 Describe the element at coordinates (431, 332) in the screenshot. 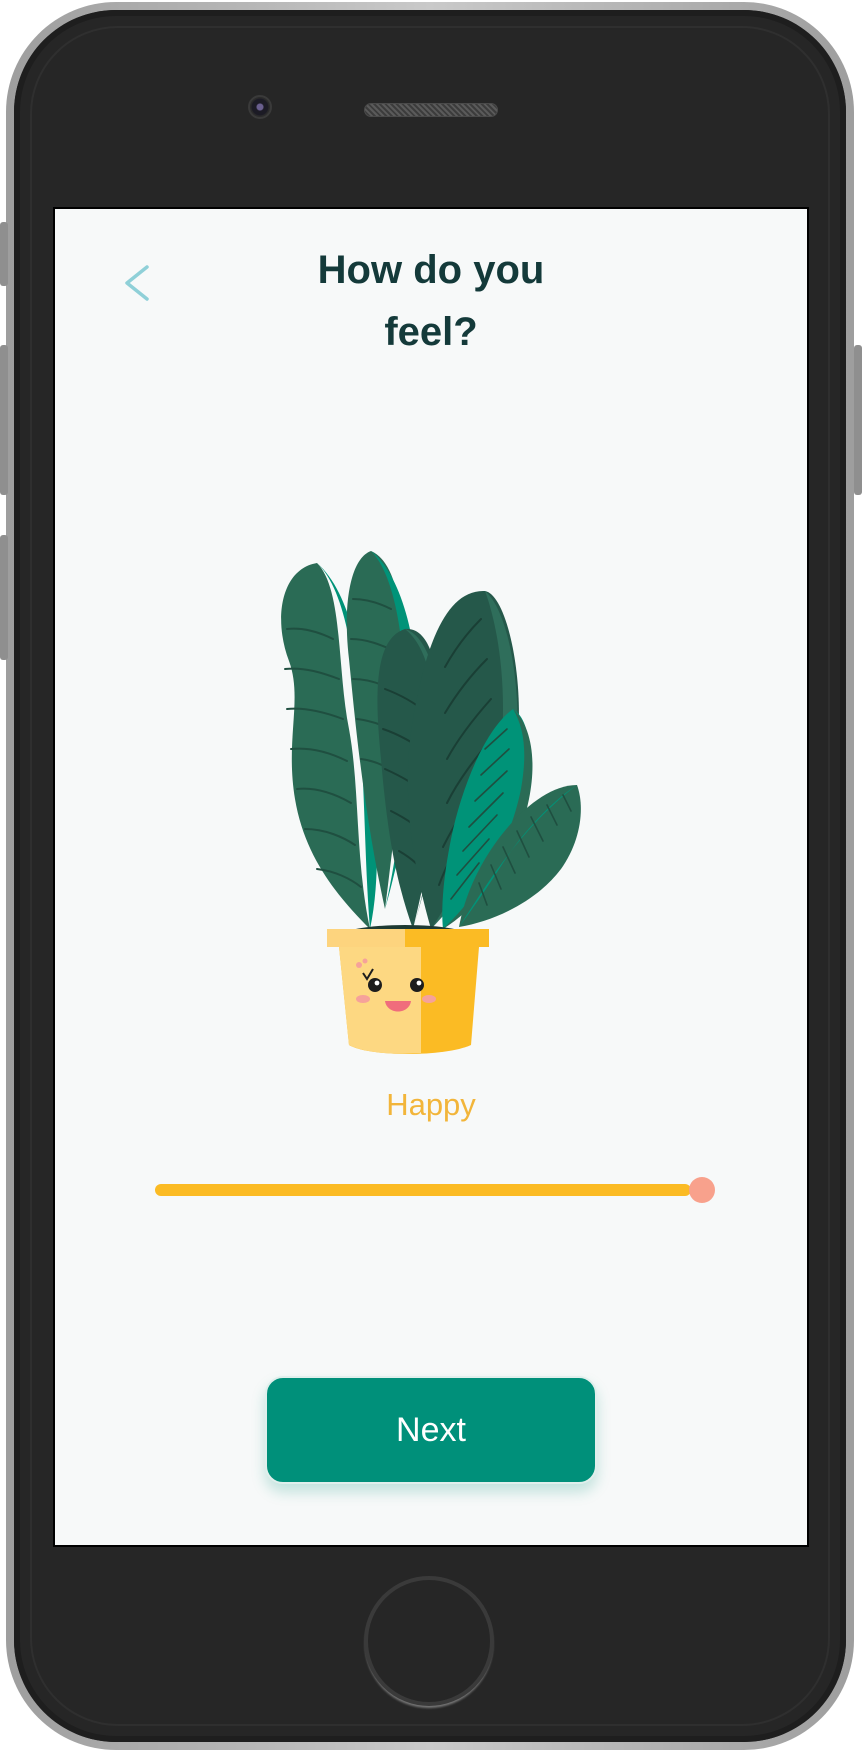

I see `page-title-line-2: feel?` at that location.